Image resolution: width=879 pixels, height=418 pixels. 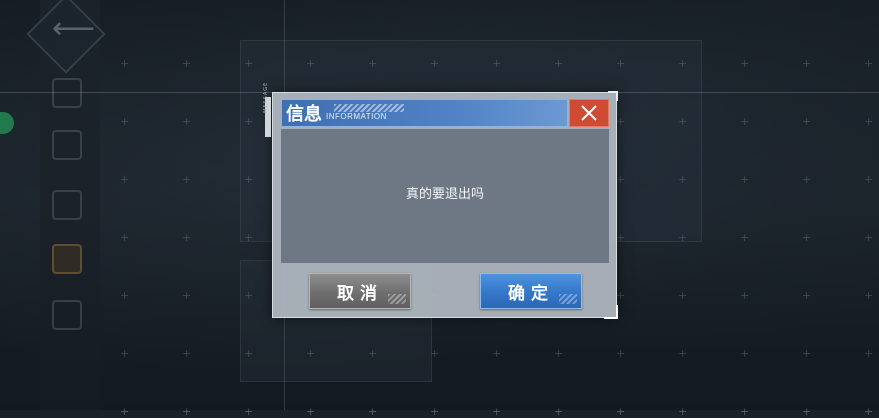 I want to click on dialog-subtitle: INFORMATION, so click(x=356, y=116).